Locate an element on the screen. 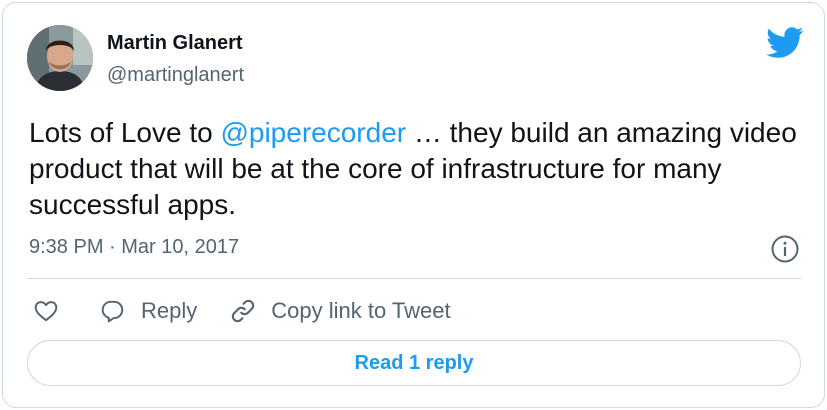 Image resolution: width=827 pixels, height=410 pixels. speech-bubble-icon is located at coordinates (112, 311).